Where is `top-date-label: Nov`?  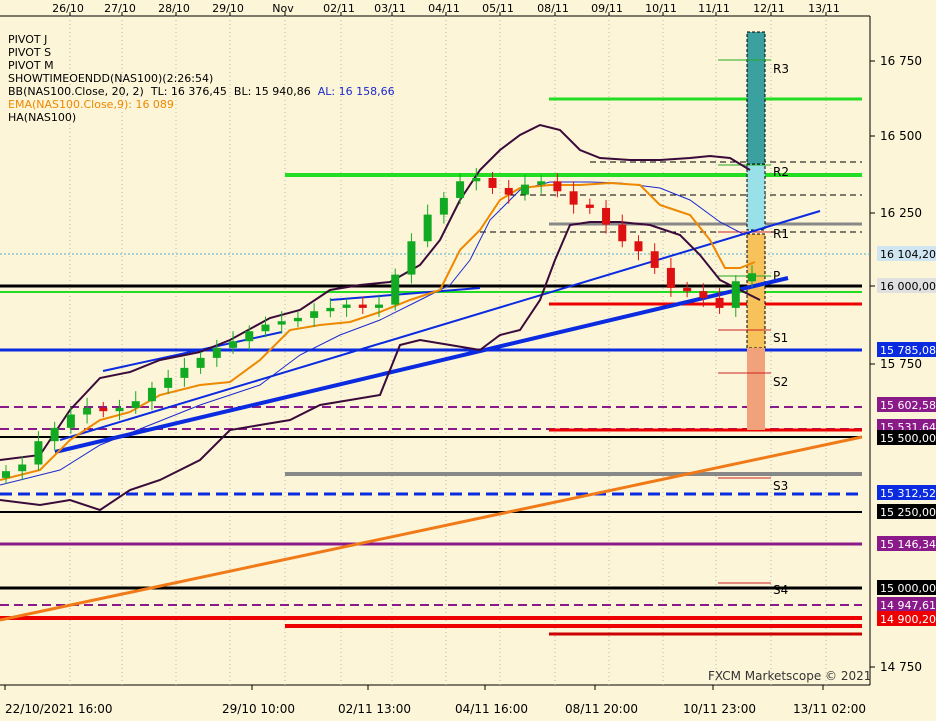 top-date-label: Nov is located at coordinates (283, 8).